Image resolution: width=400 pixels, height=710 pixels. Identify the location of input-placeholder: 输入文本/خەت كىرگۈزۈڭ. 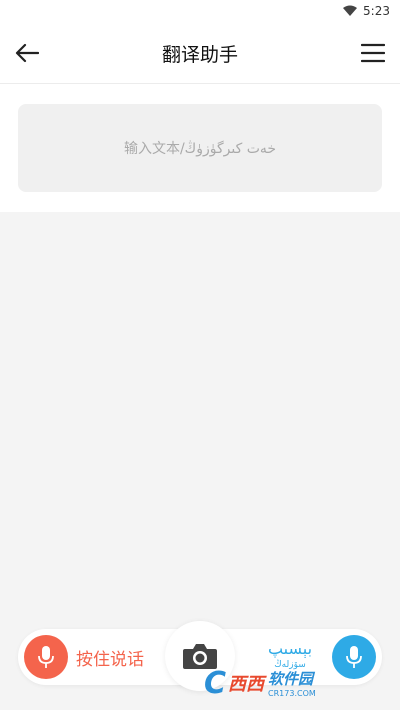
(200, 149).